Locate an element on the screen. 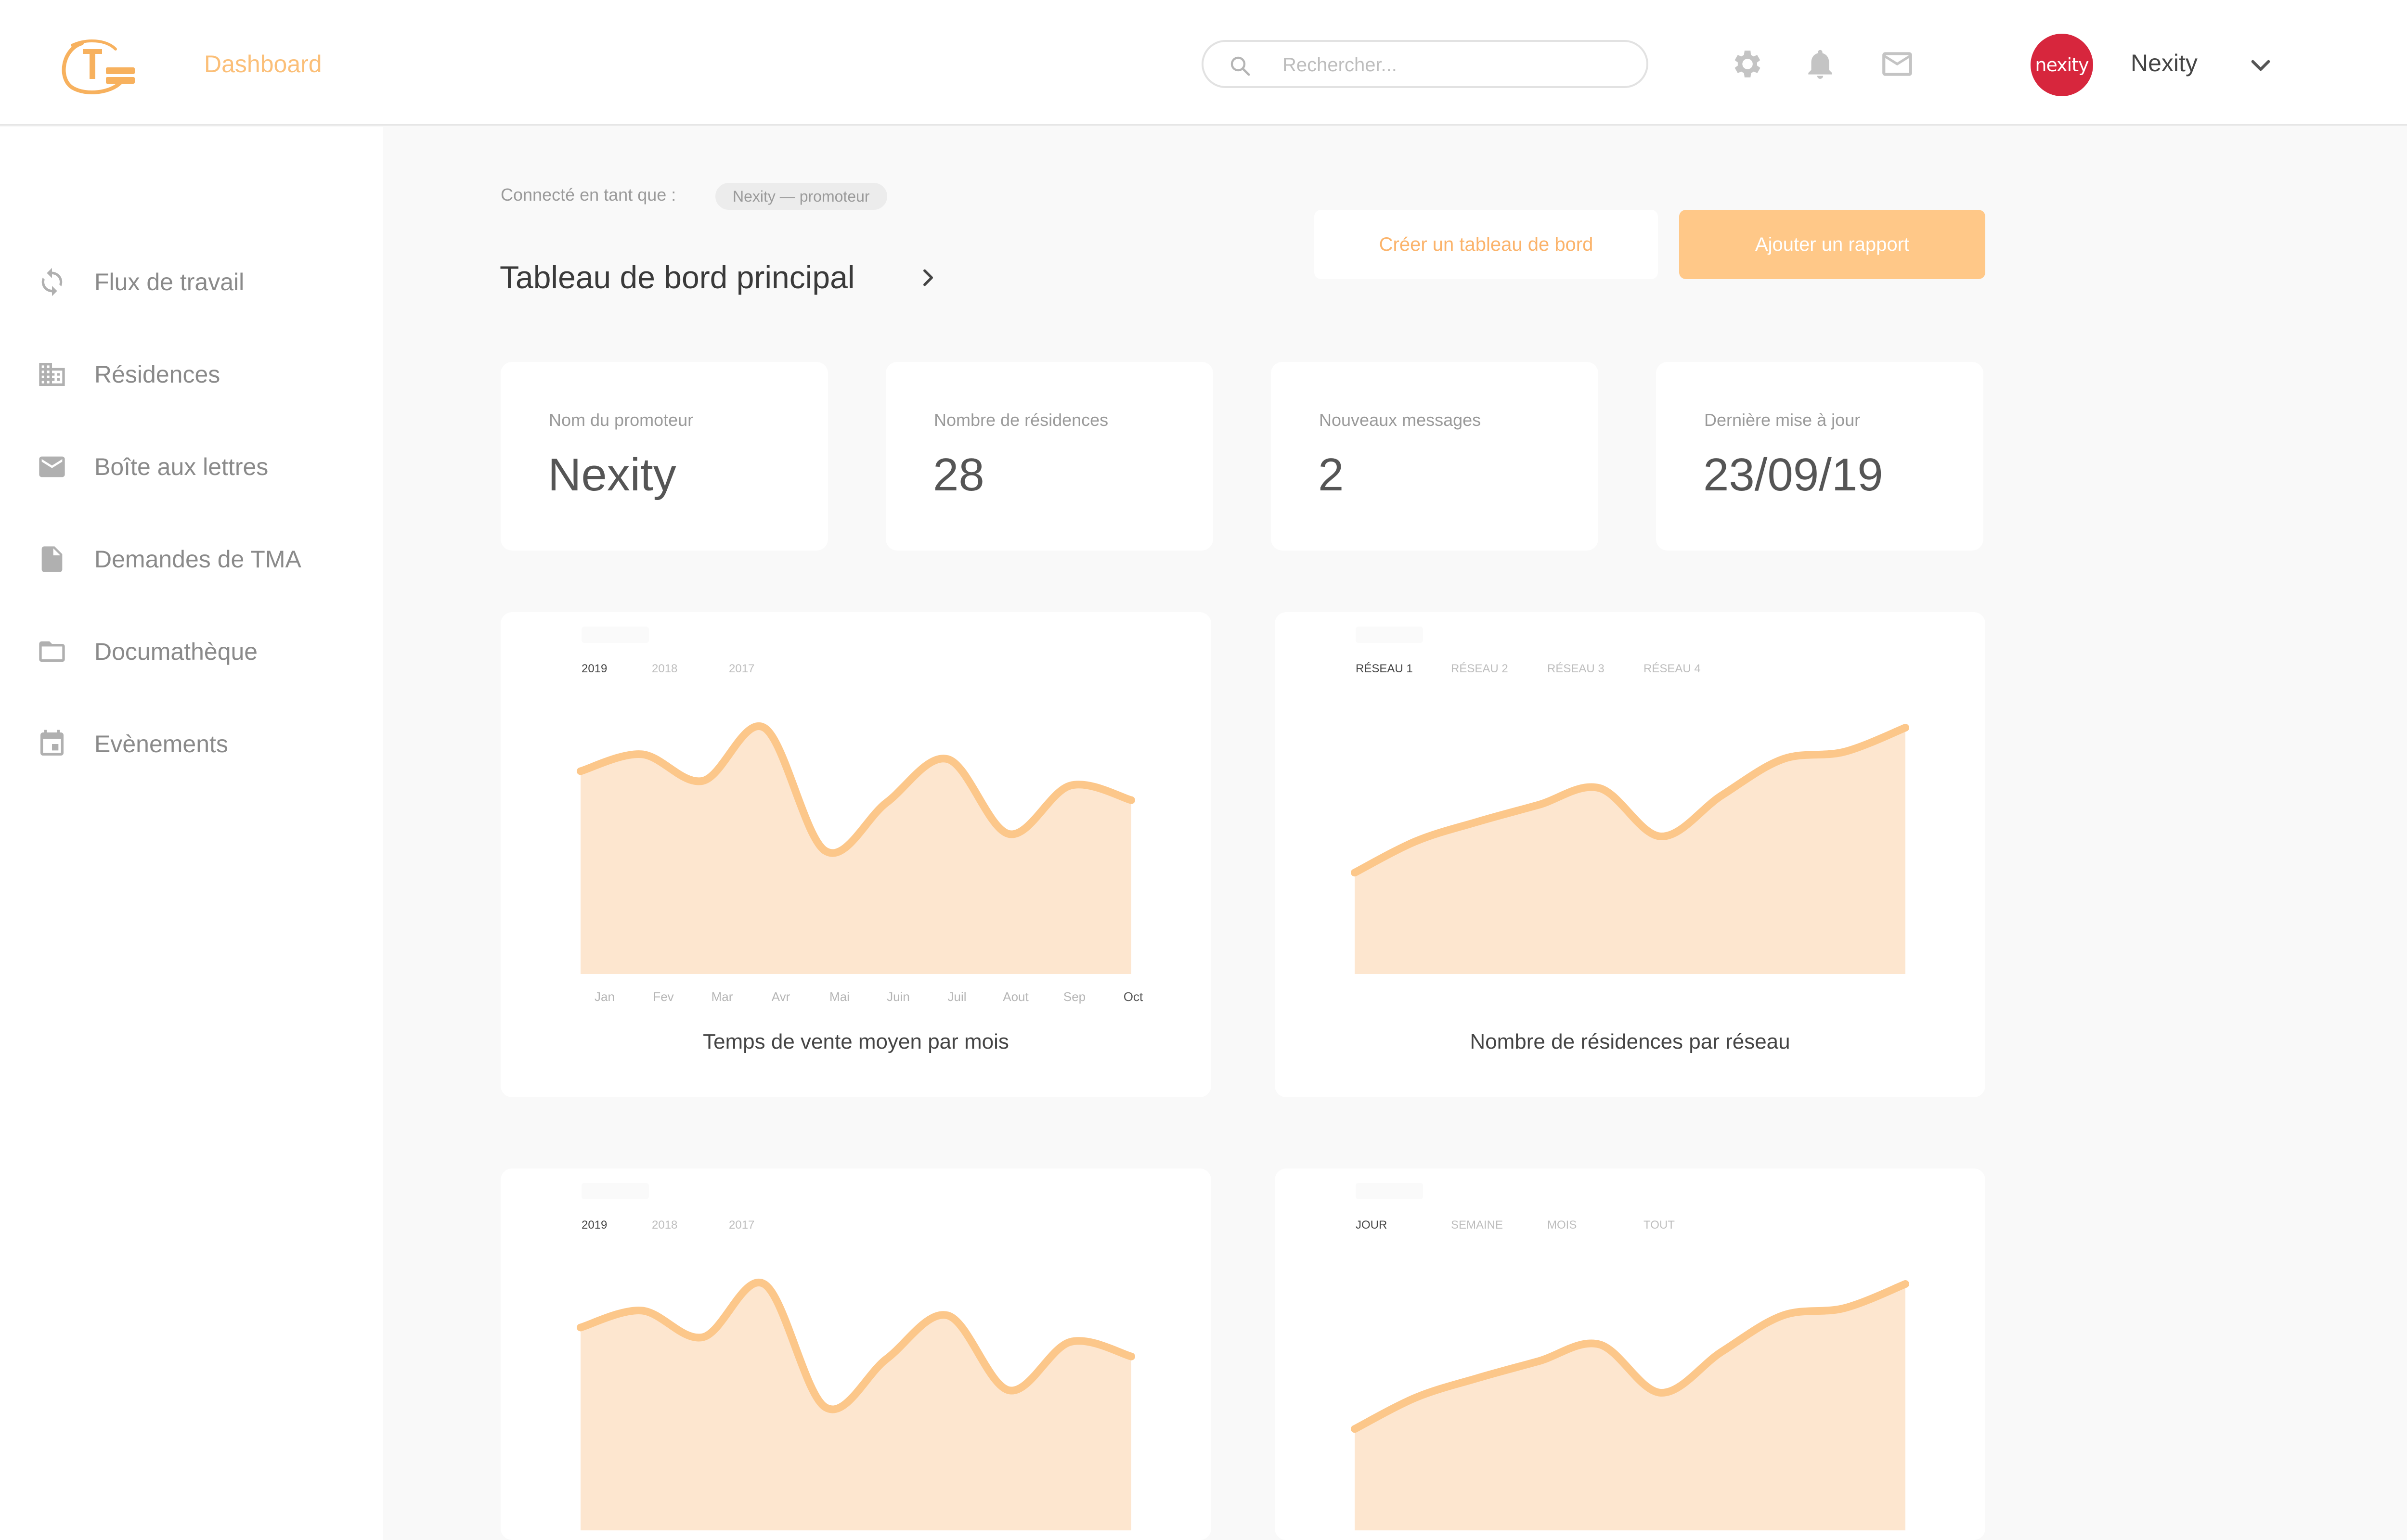 This screenshot has height=1540, width=2407. nav-dashboard-link: Dashboard is located at coordinates (263, 64).